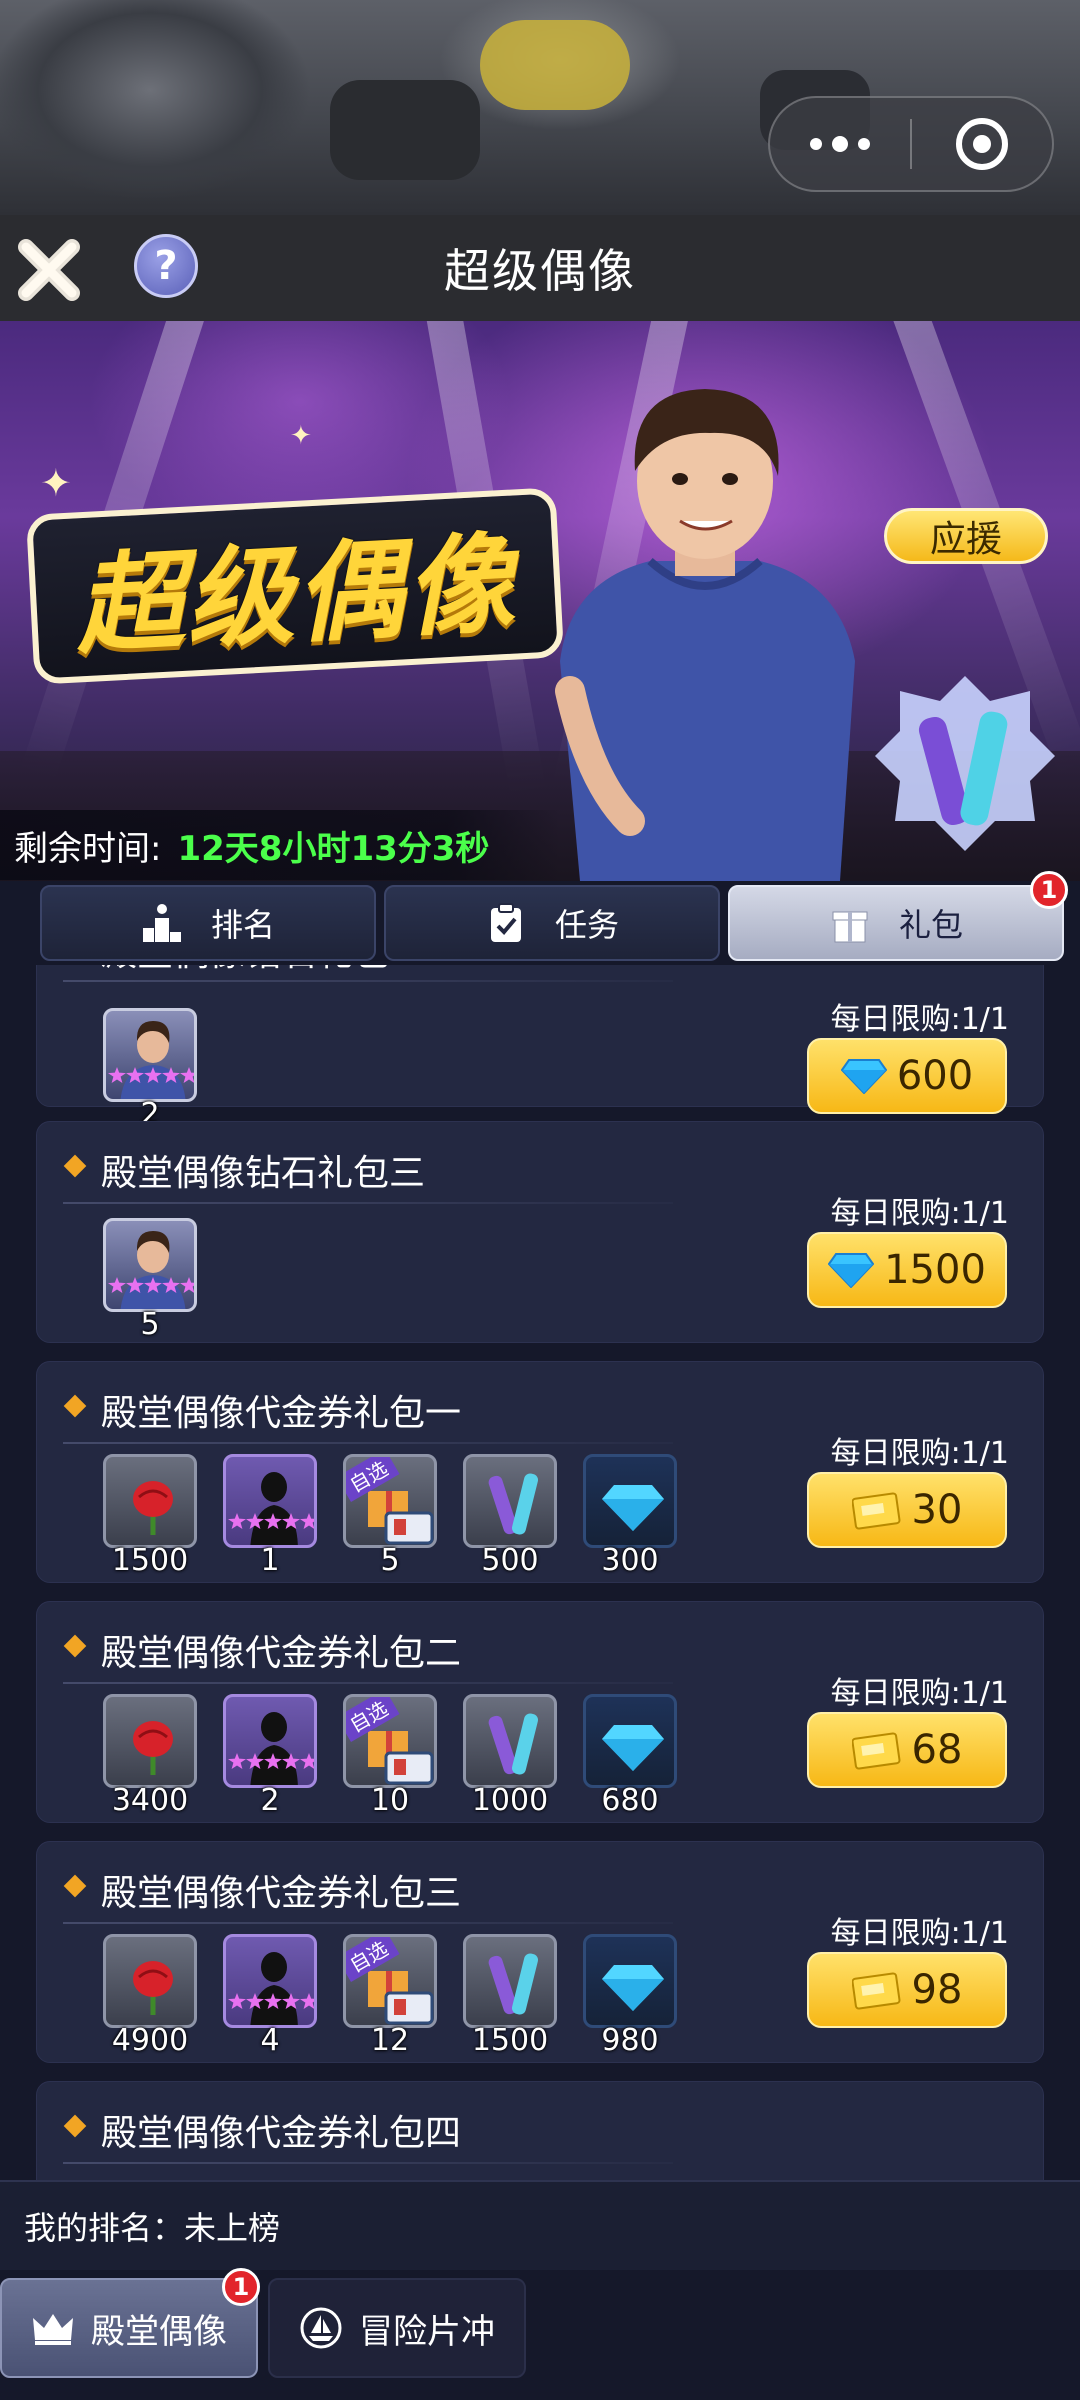 Image resolution: width=1080 pixels, height=2400 pixels. I want to click on reward-item: 3400, so click(150, 1756).